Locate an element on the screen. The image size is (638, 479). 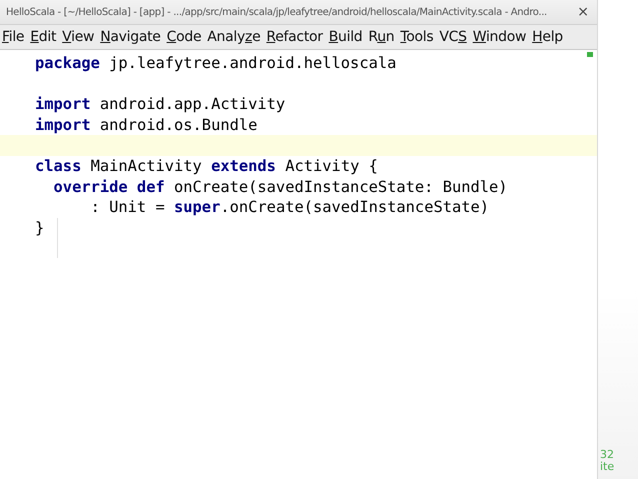
slide-number: 32 is located at coordinates (607, 455).